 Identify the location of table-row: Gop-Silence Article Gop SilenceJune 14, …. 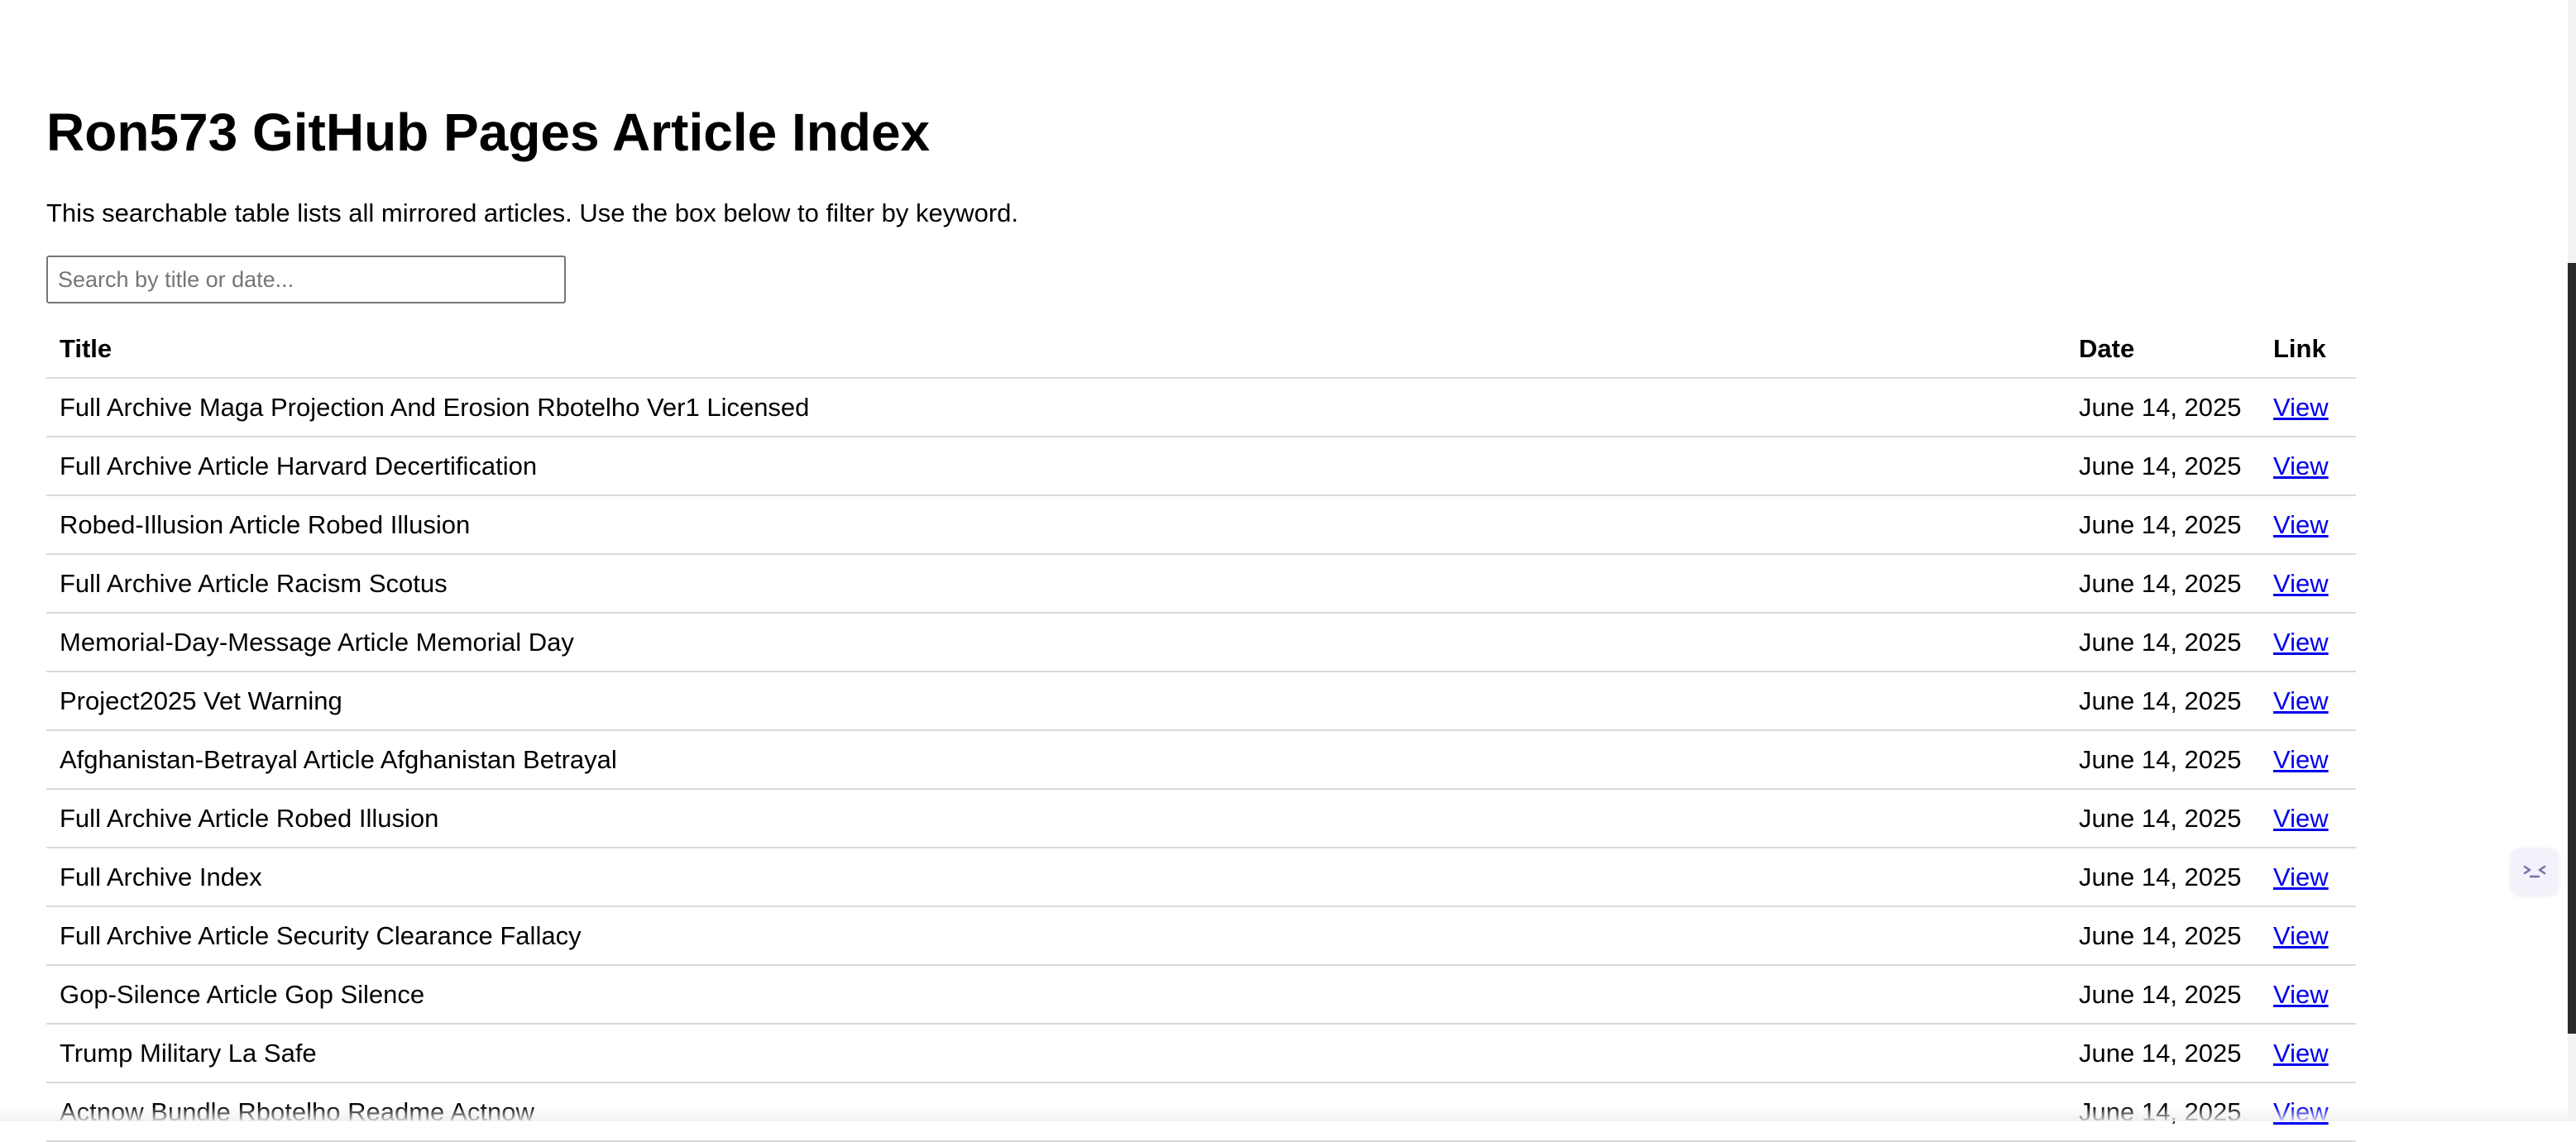
(1201, 994).